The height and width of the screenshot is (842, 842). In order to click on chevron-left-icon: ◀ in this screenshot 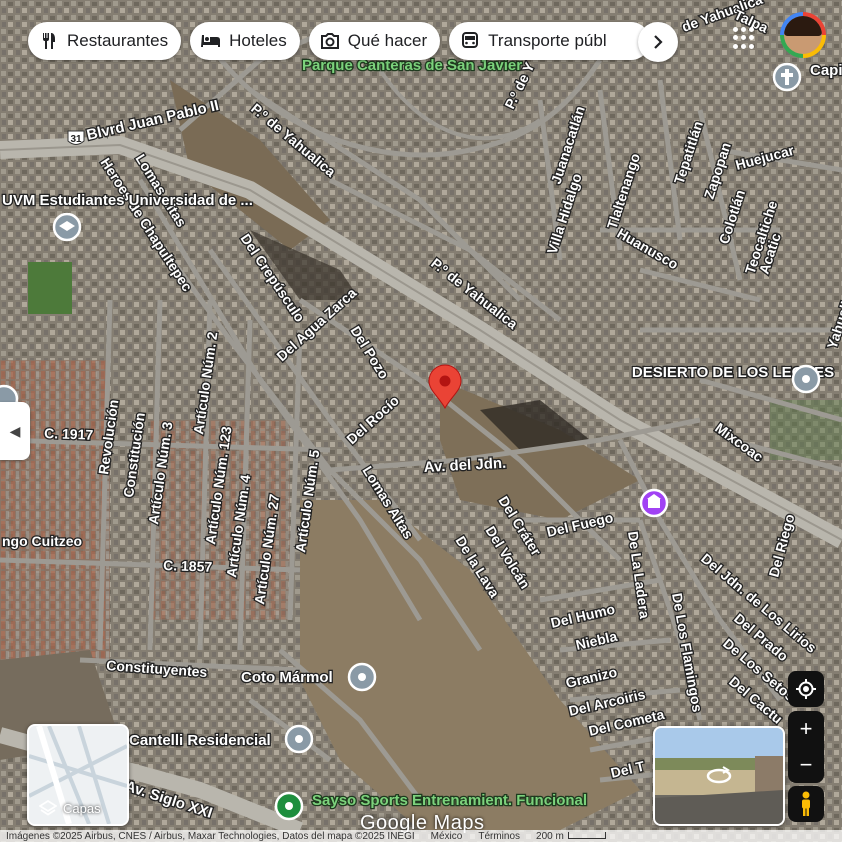, I will do `click(15, 430)`.